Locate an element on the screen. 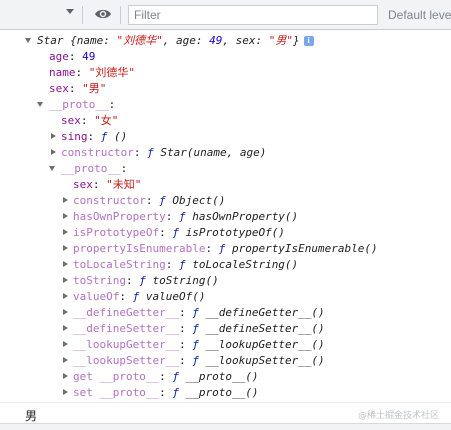 This screenshot has height=430, width=451. property-row: sex: "女" is located at coordinates (90, 120).